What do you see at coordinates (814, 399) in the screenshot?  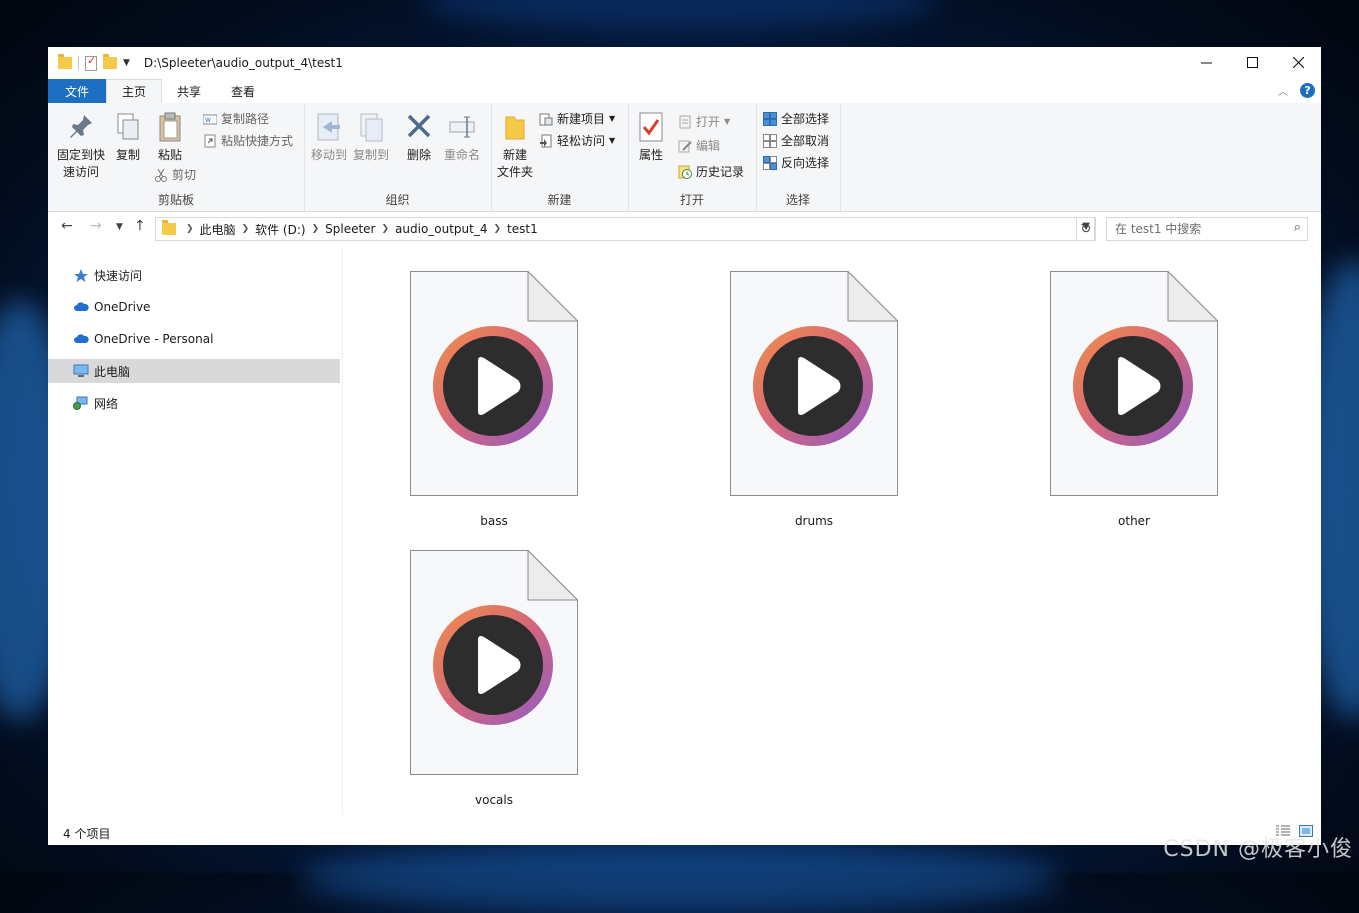 I see `file-item-drums: drums` at bounding box center [814, 399].